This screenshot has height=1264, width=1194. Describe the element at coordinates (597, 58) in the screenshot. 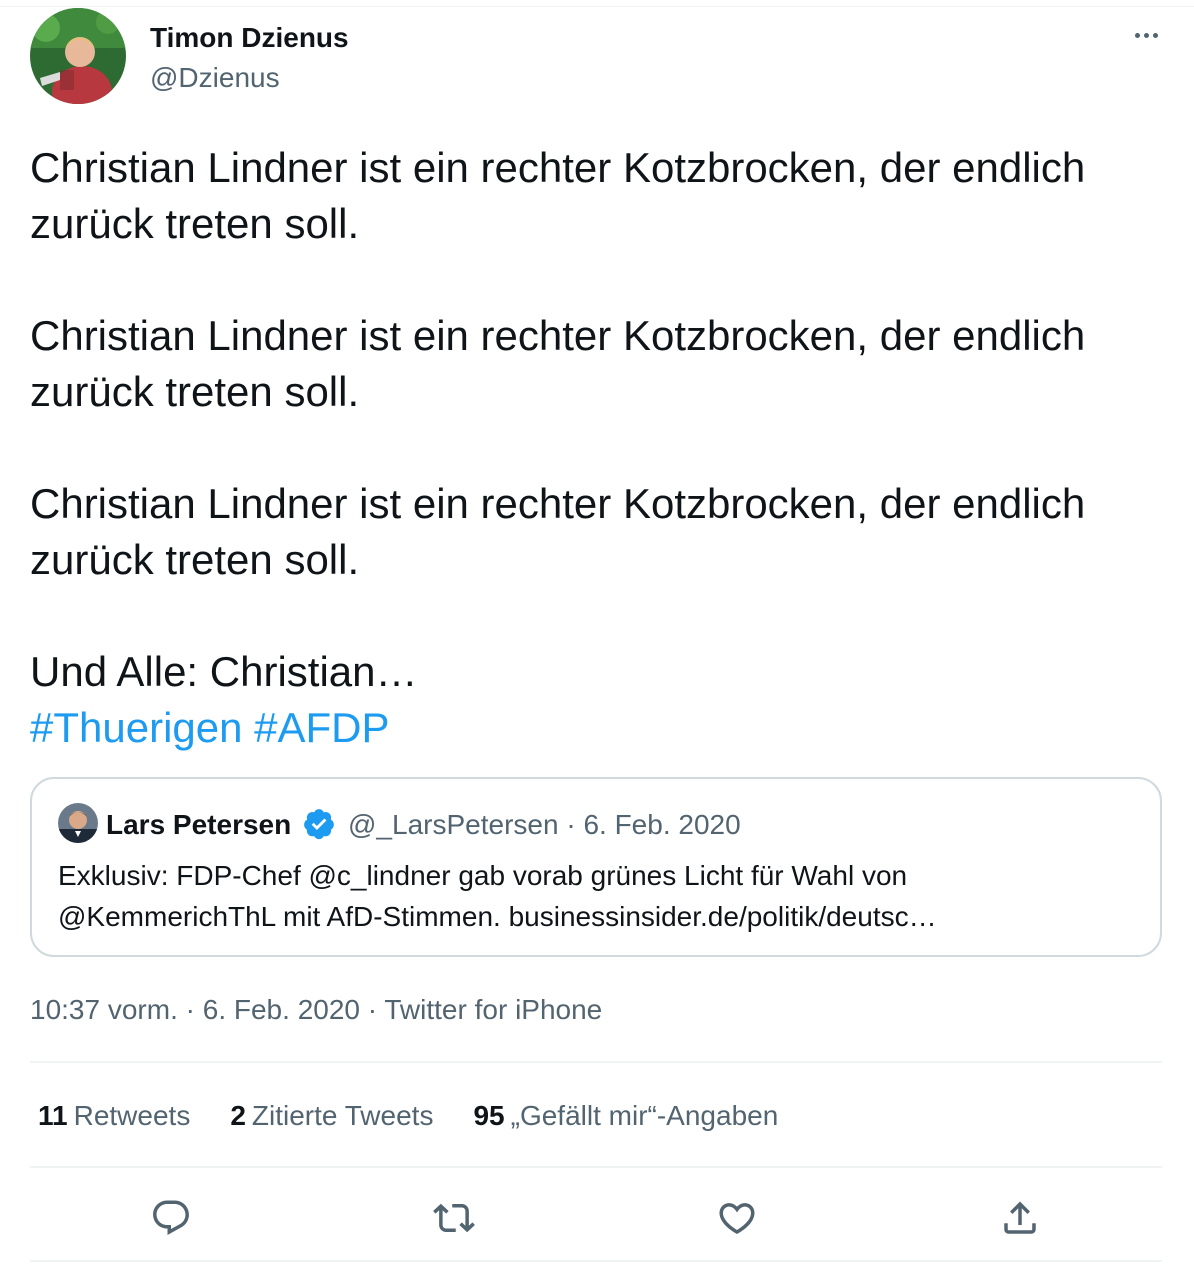

I see `tweet-header: Timon Dzienus @Dzienus` at that location.